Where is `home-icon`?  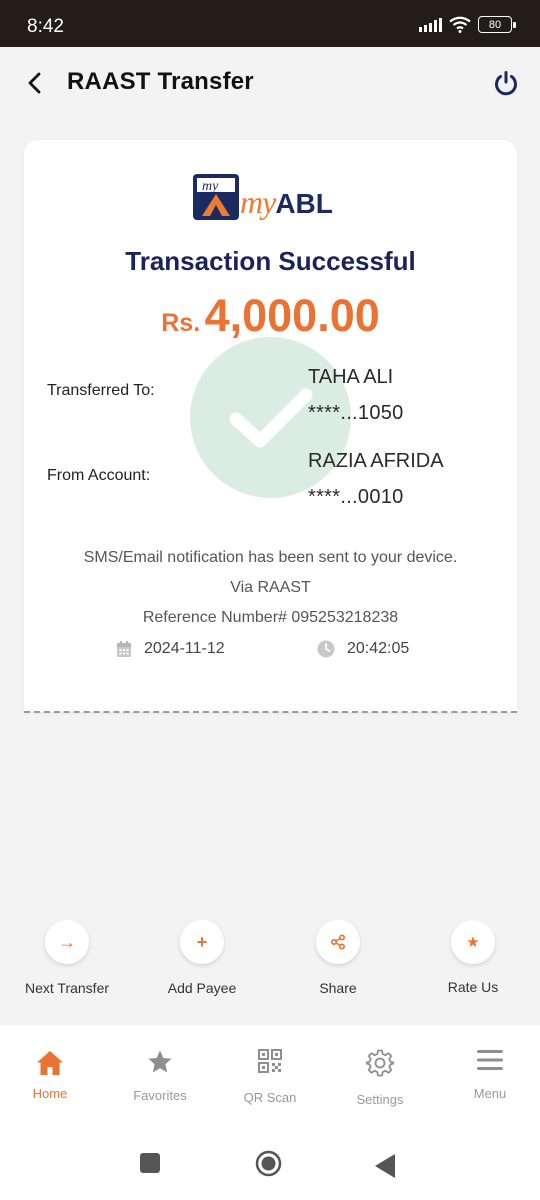 home-icon is located at coordinates (50, 1063).